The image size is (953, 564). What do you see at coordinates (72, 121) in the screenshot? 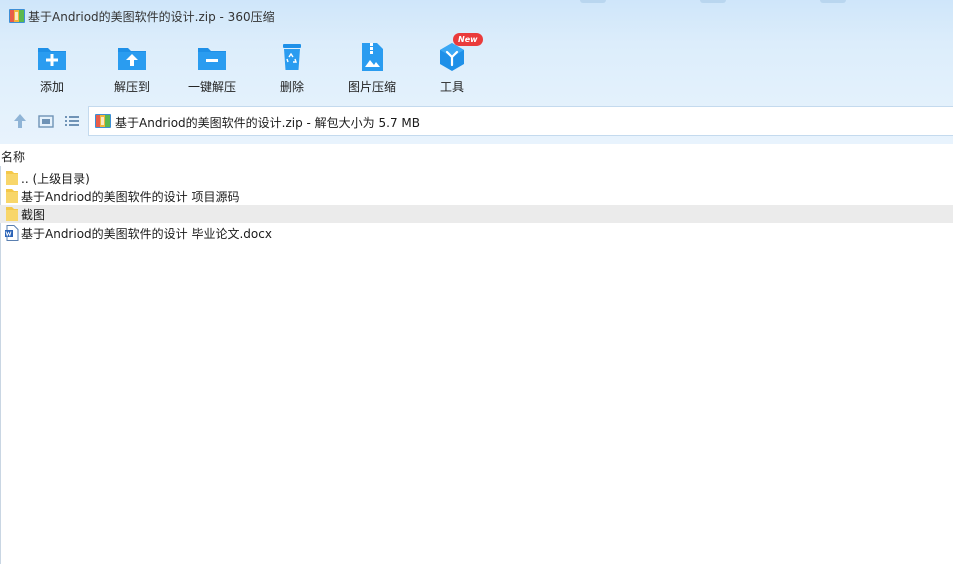
I see `list-view-icon` at bounding box center [72, 121].